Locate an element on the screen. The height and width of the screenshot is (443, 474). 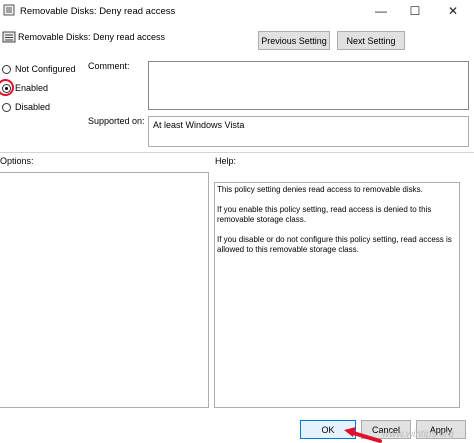
radio-not-configured: Not Configured is located at coordinates (39, 69).